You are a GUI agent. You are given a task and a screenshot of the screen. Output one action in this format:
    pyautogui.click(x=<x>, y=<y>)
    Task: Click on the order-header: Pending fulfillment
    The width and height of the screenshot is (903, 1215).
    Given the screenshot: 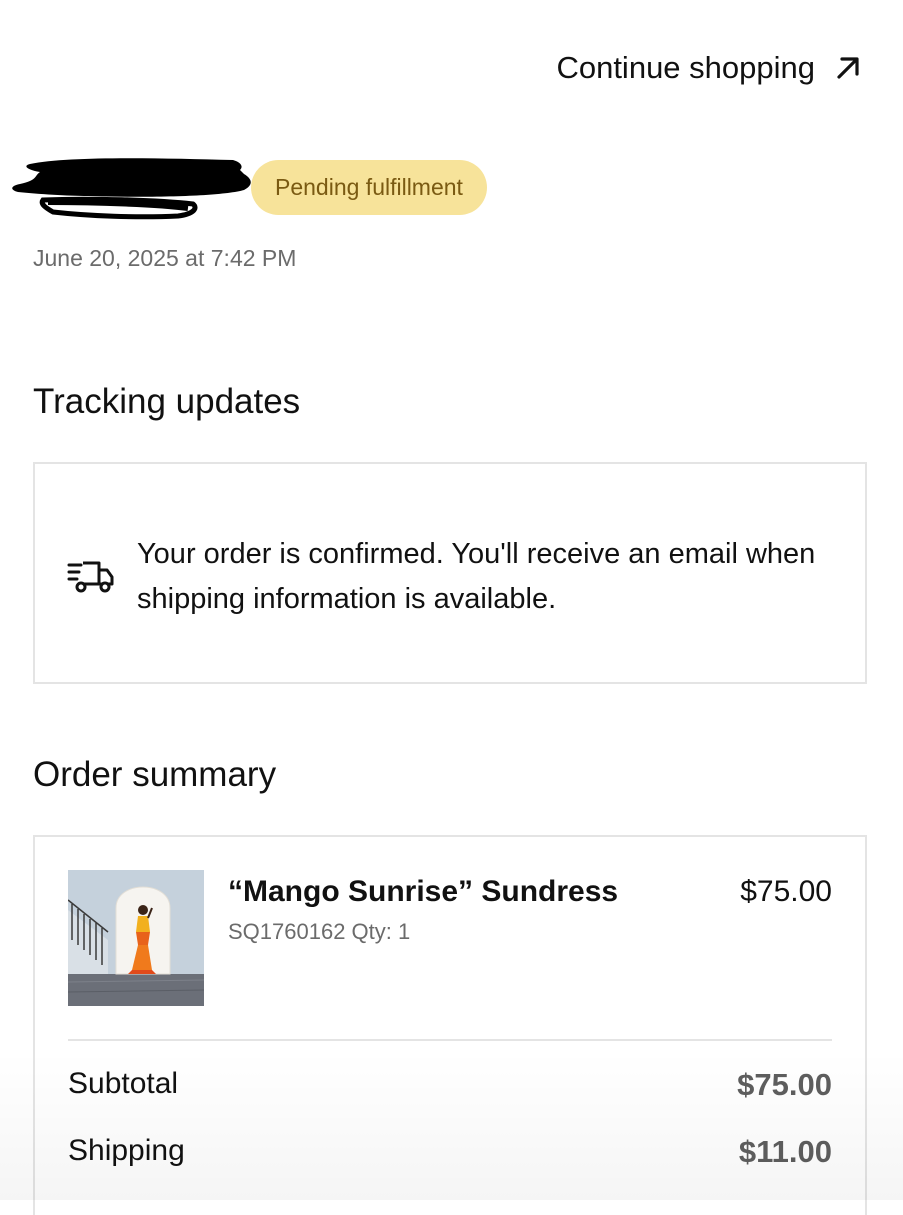 What is the action you would take?
    pyautogui.click(x=247, y=187)
    